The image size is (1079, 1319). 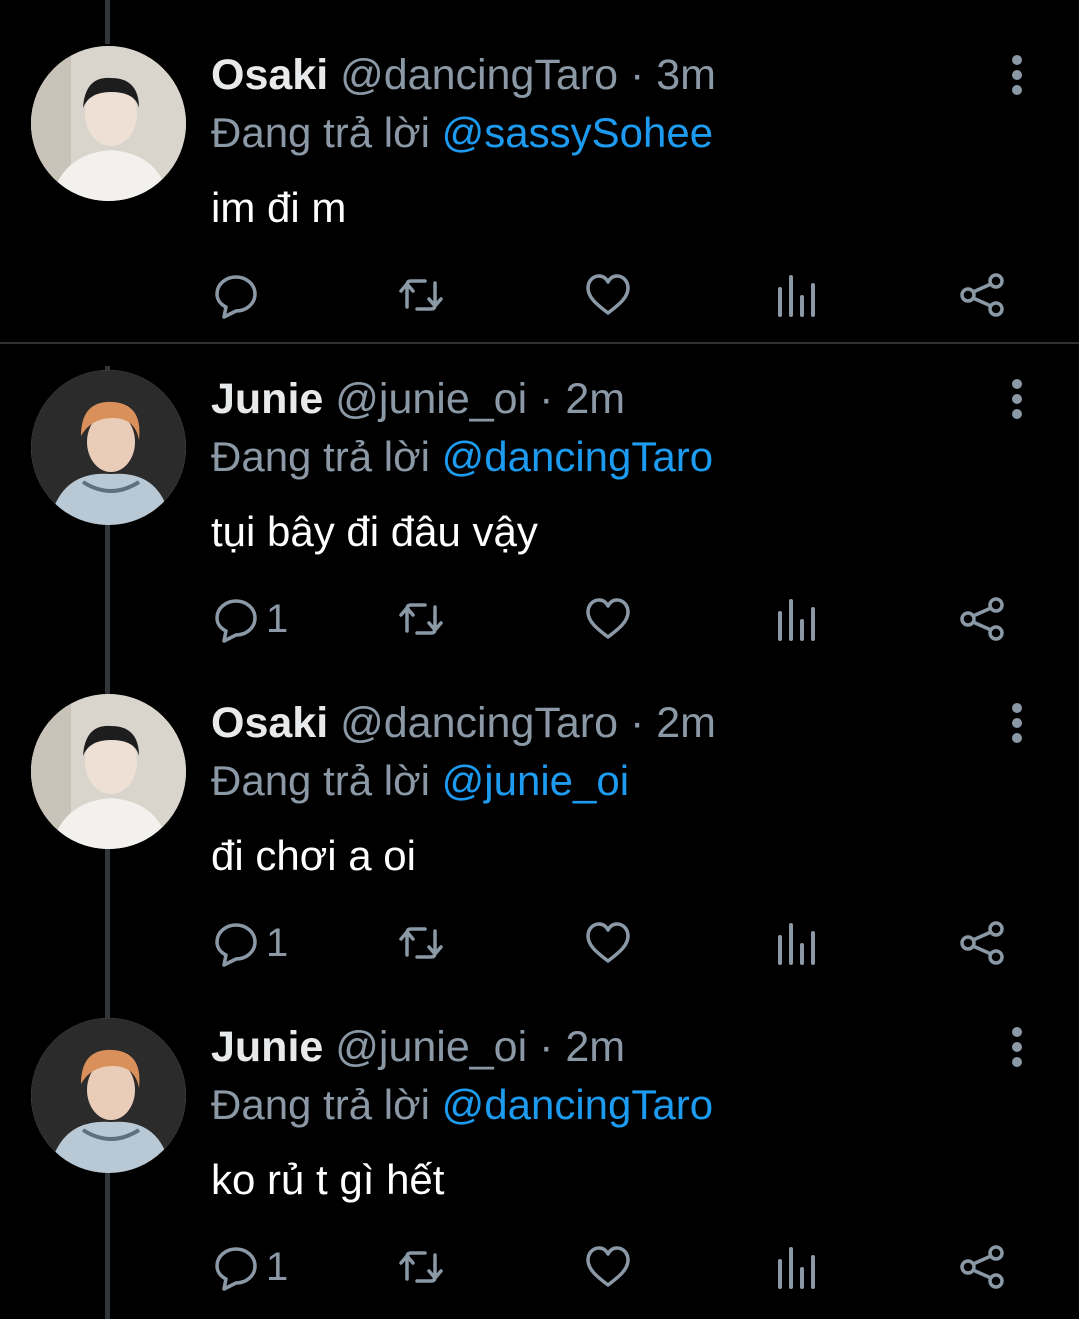 I want to click on tweet-header: Osaki @dancingTaro · 2m, so click(x=463, y=723).